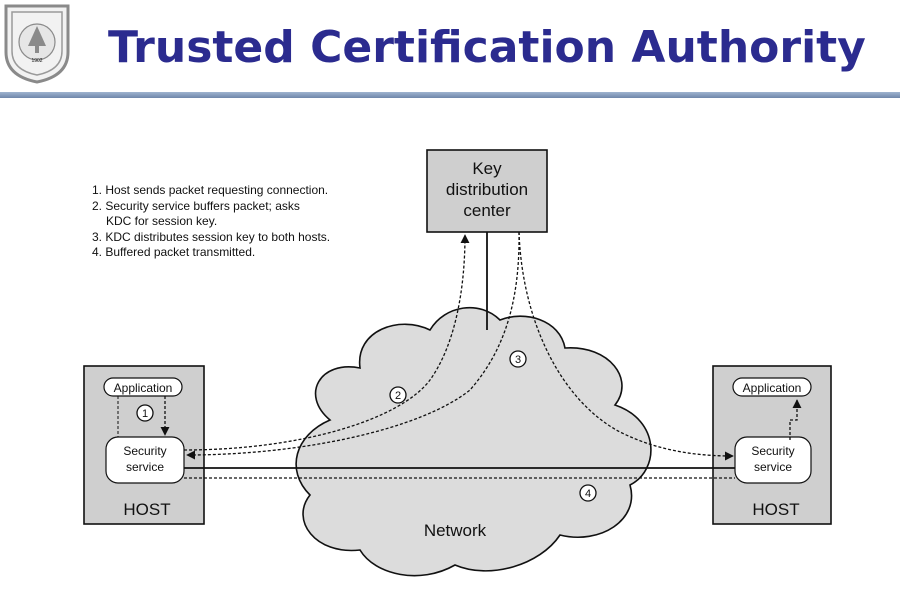 This screenshot has width=900, height=614. I want to click on left-security-label-line1: Security, so click(144, 451).